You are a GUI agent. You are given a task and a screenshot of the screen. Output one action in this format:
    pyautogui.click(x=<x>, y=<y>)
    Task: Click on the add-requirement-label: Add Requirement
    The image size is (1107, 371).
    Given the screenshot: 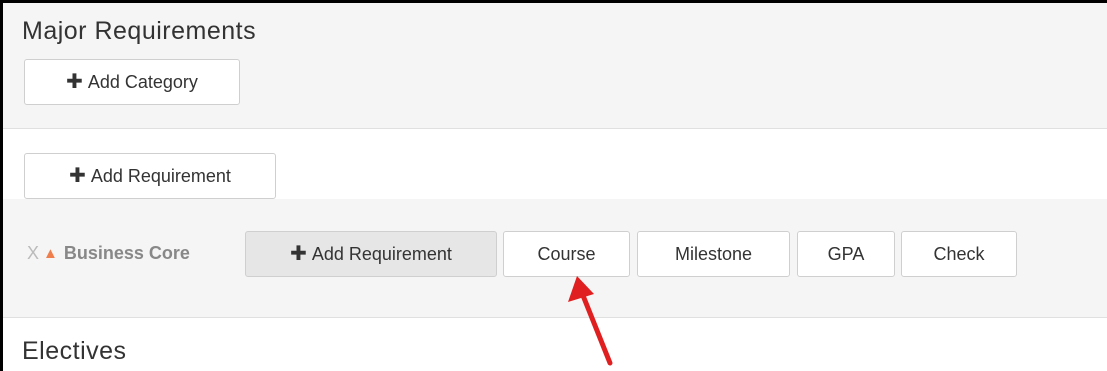 What is the action you would take?
    pyautogui.click(x=160, y=175)
    